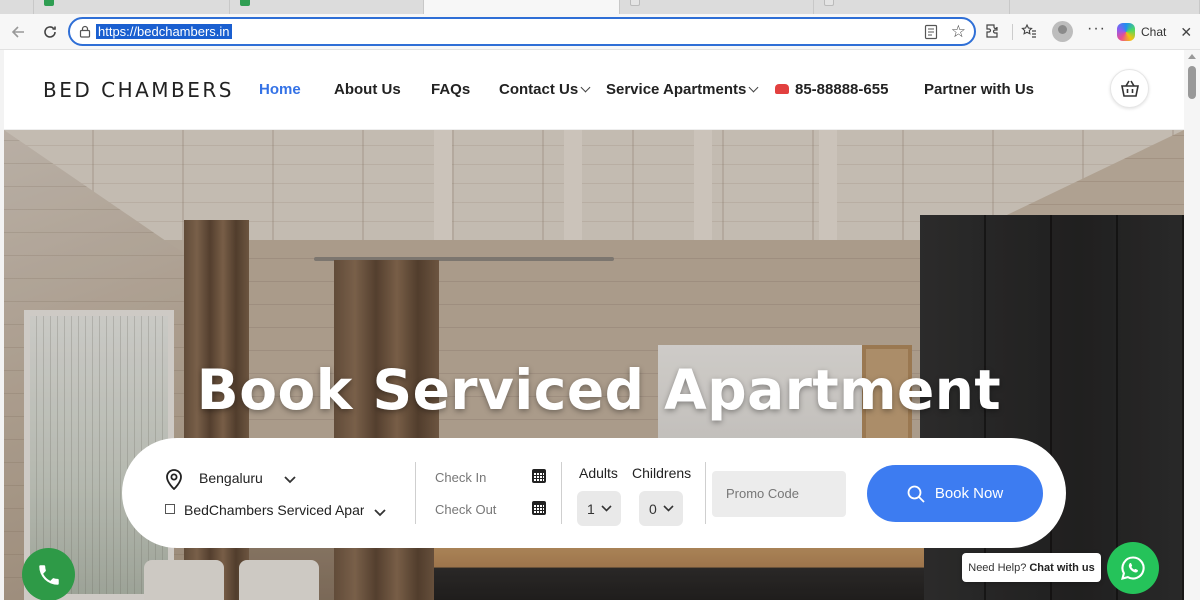  I want to click on browser-tab-strip, so click(600, 7).